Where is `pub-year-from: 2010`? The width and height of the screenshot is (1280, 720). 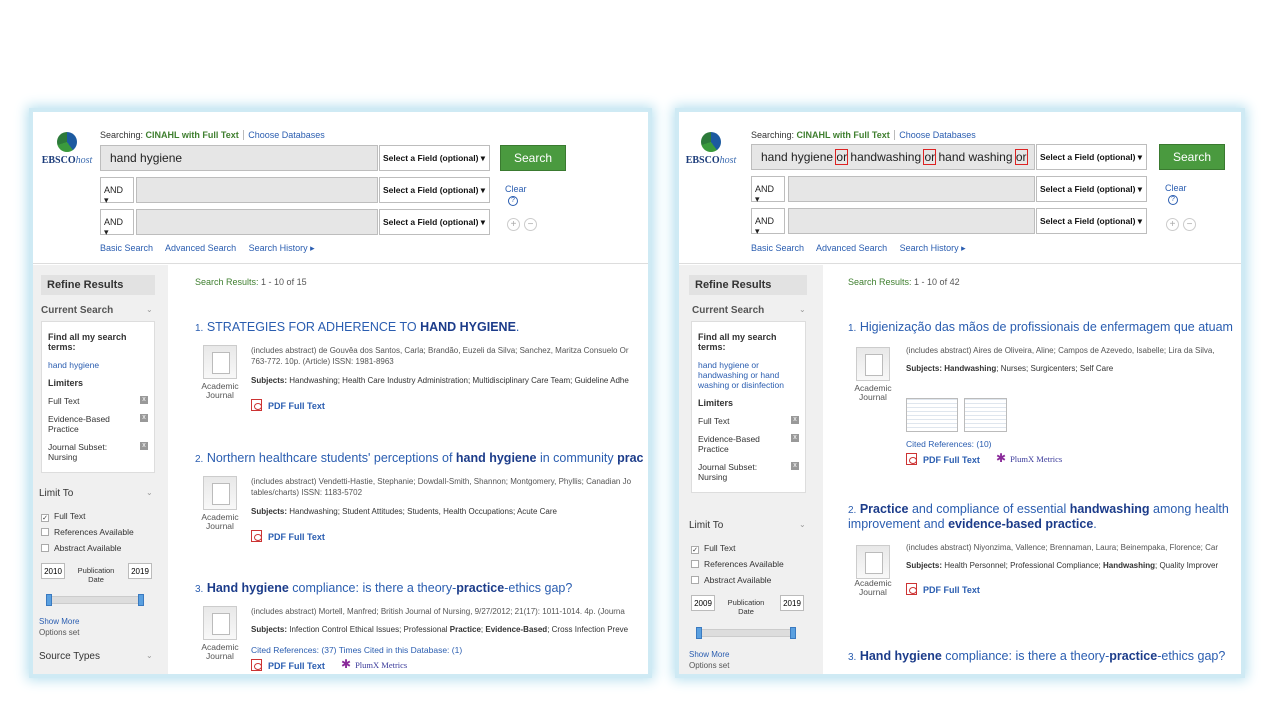 pub-year-from: 2010 is located at coordinates (53, 571).